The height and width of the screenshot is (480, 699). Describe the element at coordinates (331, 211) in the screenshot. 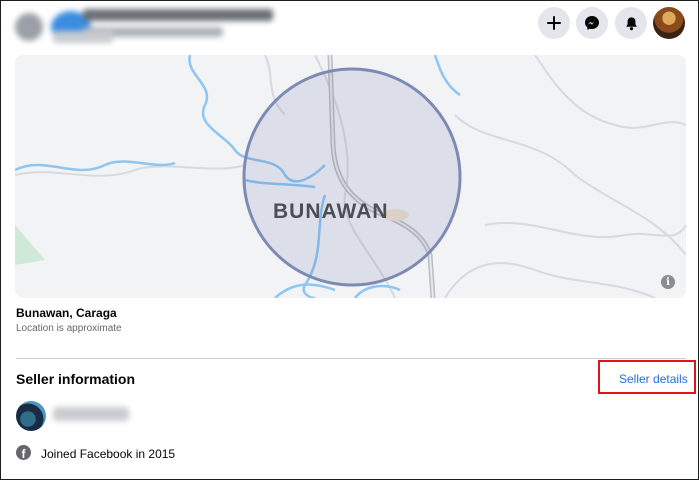

I see `map-place-label: BUNAWAN` at that location.